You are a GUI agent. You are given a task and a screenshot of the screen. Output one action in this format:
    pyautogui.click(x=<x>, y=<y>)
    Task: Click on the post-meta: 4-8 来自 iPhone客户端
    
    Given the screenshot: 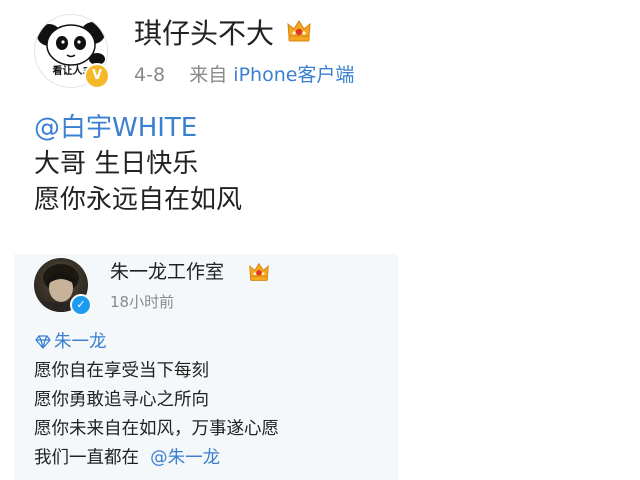 What is the action you would take?
    pyautogui.click(x=244, y=75)
    